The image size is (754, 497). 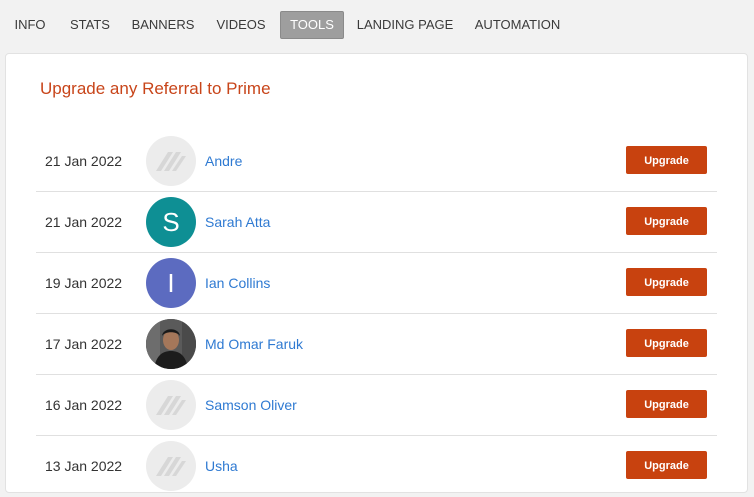 I want to click on referral-name-link: Usha, so click(x=221, y=466).